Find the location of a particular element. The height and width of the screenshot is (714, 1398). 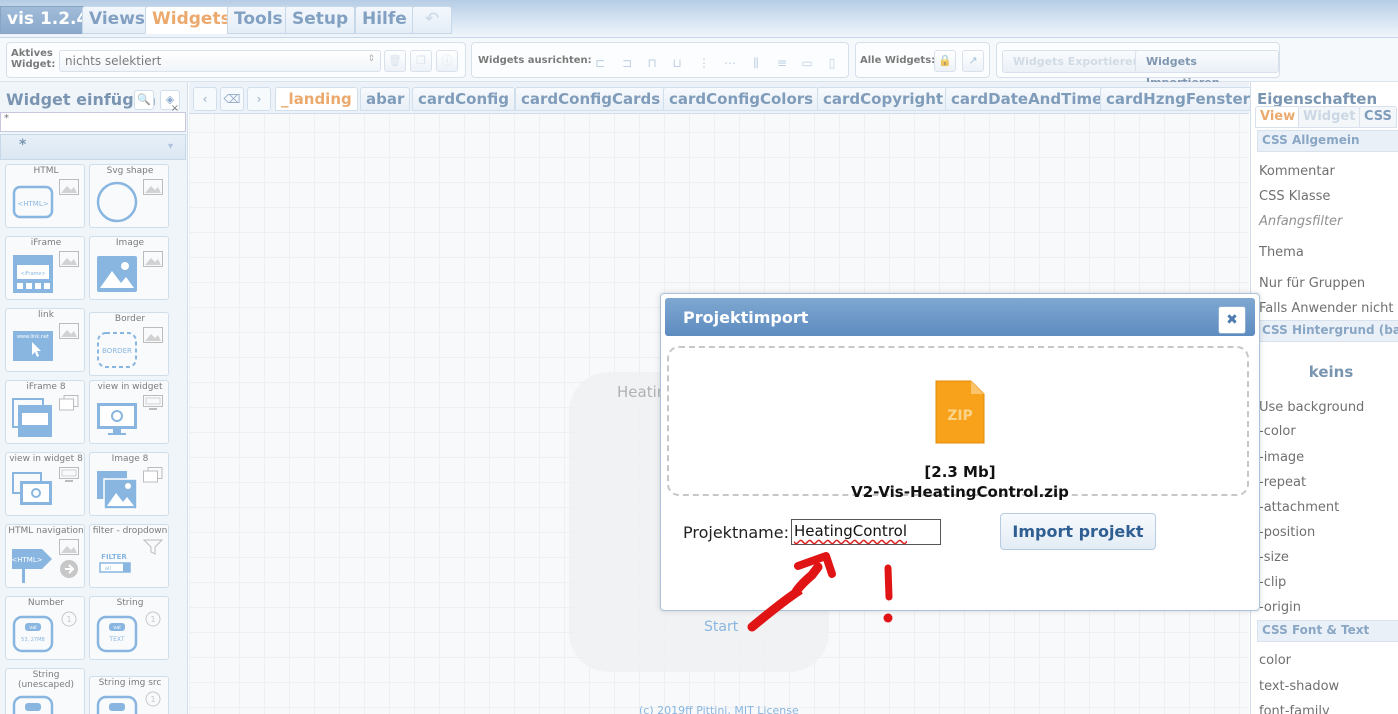

project-name-label: Projektname: is located at coordinates (736, 532).